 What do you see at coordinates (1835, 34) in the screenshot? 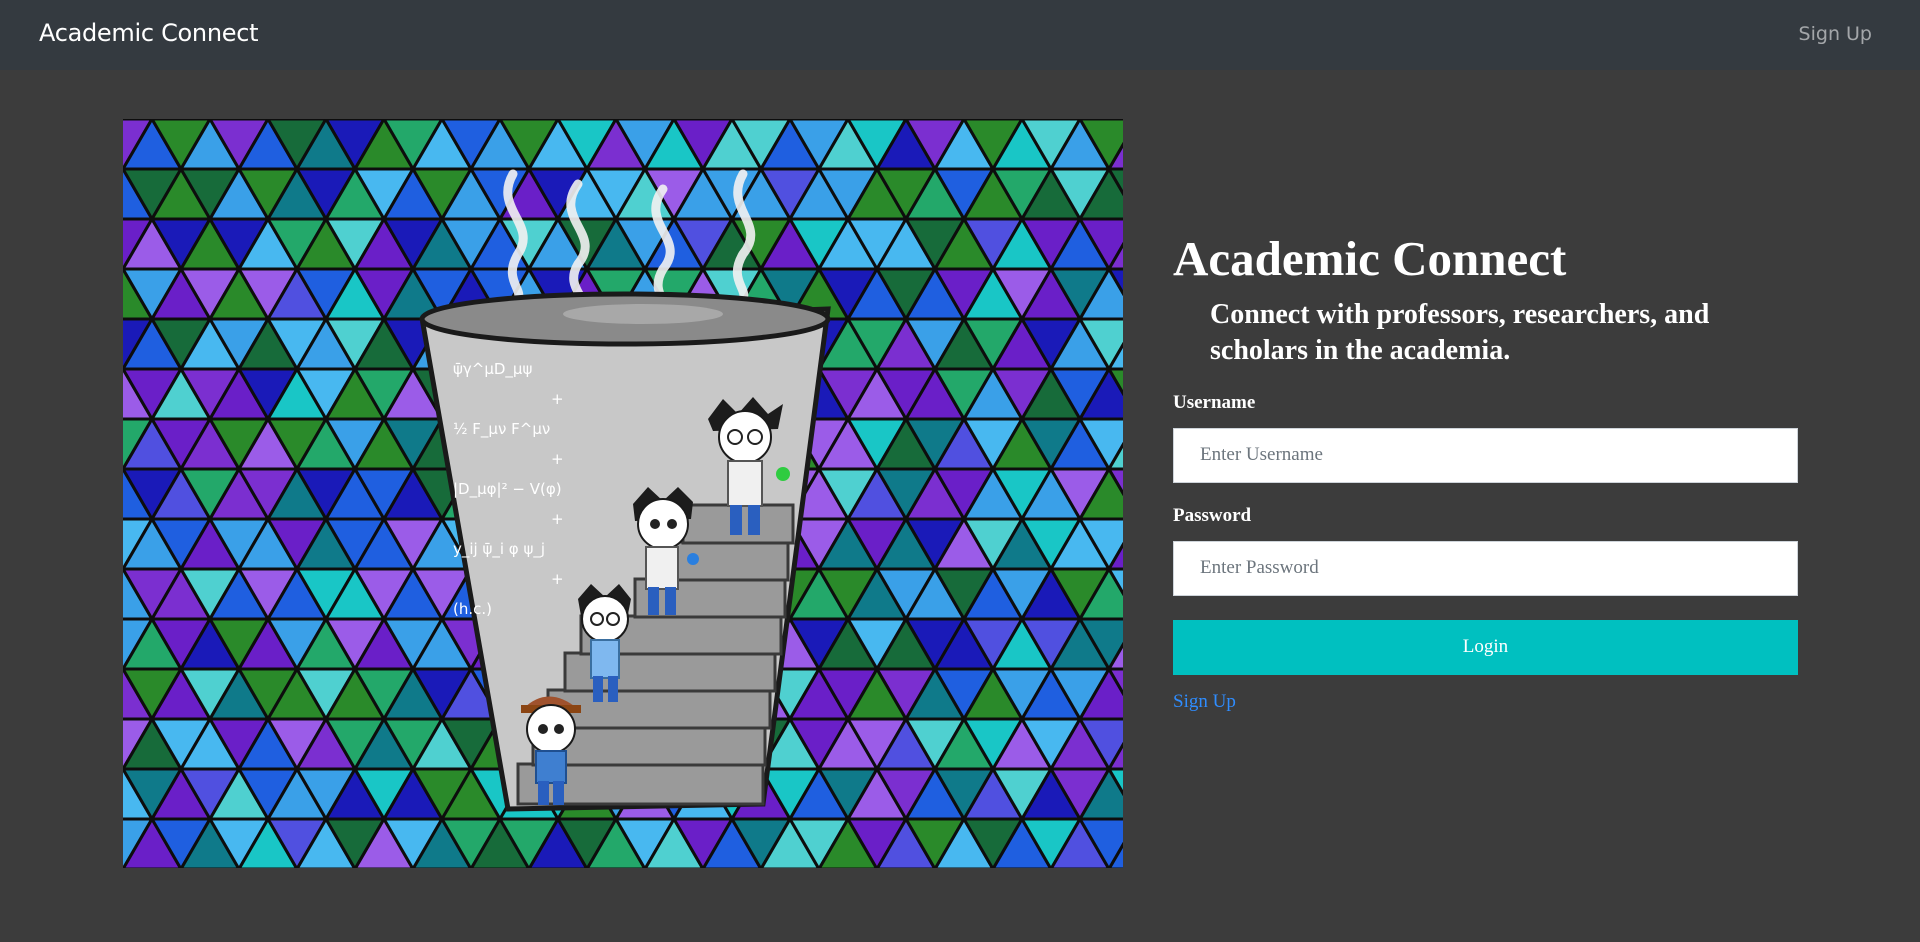
I see `navbar-signup-link: Sign Up` at bounding box center [1835, 34].